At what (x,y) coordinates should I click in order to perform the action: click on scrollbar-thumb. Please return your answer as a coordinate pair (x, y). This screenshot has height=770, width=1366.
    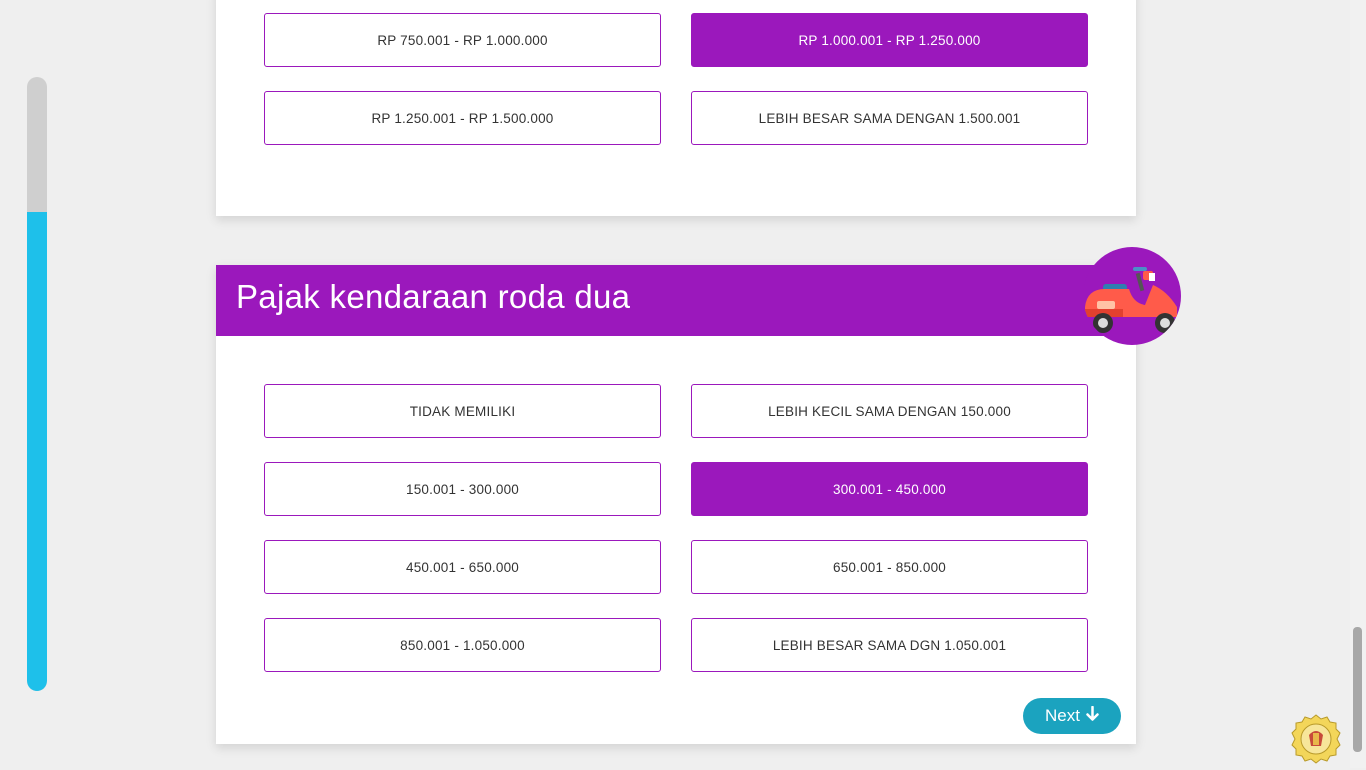
    Looking at the image, I should click on (1357, 689).